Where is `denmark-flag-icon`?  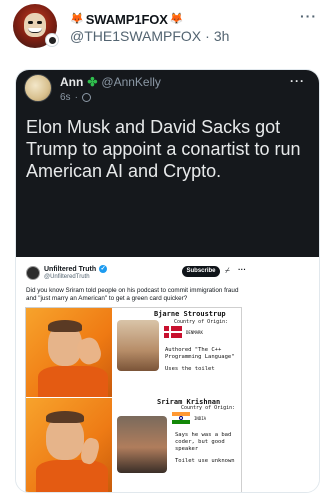 denmark-flag-icon is located at coordinates (173, 332).